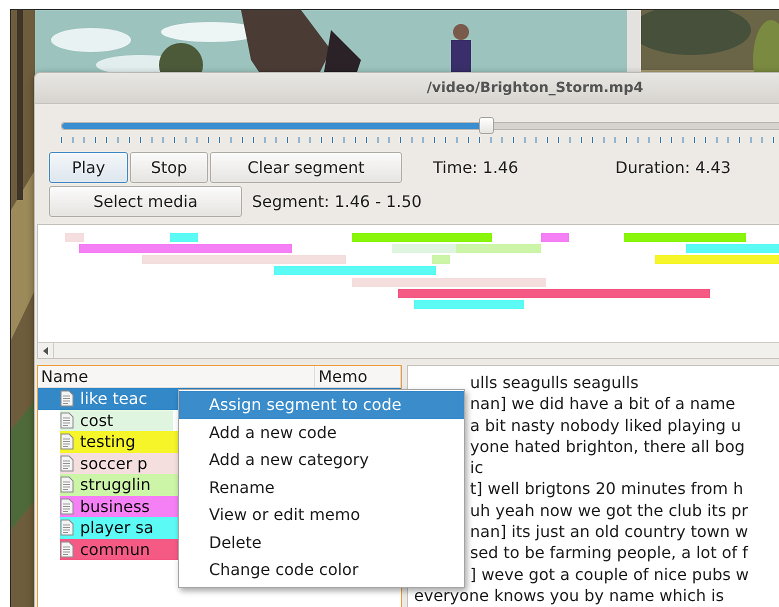 The image size is (779, 607). What do you see at coordinates (603, 404) in the screenshot?
I see `transcript-line: nan] we did have a bit of a name` at bounding box center [603, 404].